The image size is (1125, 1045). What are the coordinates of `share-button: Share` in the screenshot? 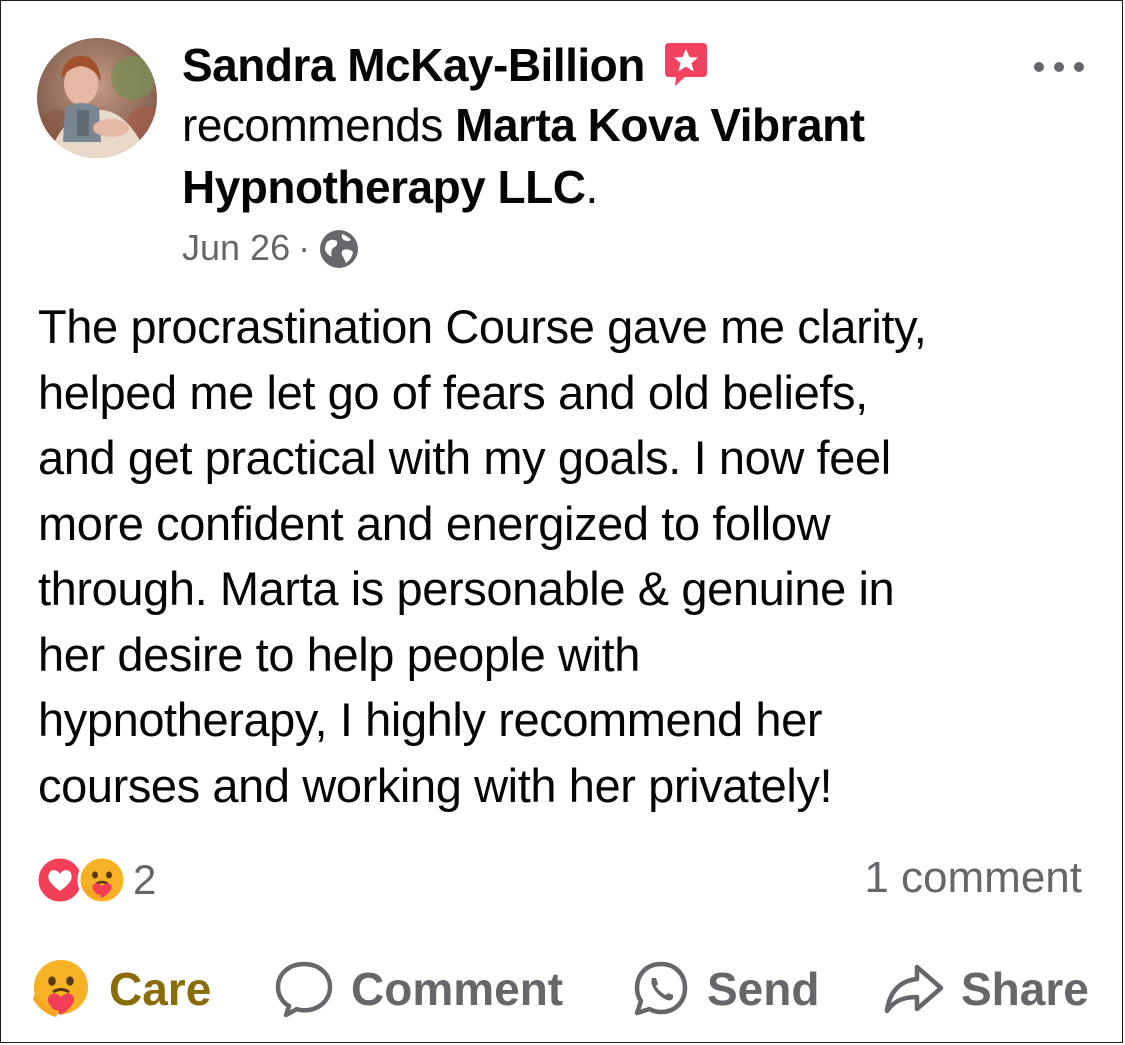 It's located at (986, 989).